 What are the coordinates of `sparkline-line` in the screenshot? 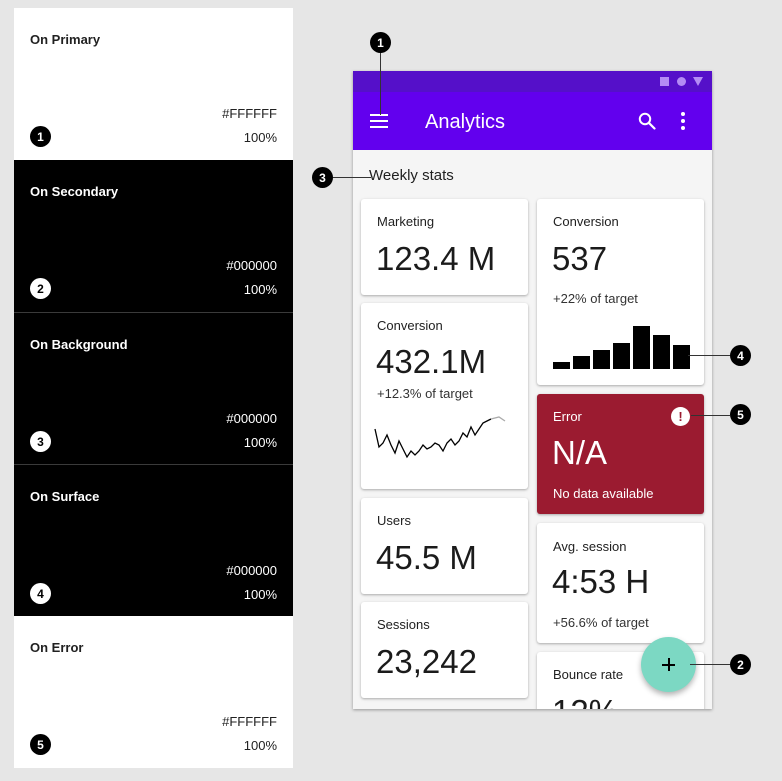 It's located at (433, 438).